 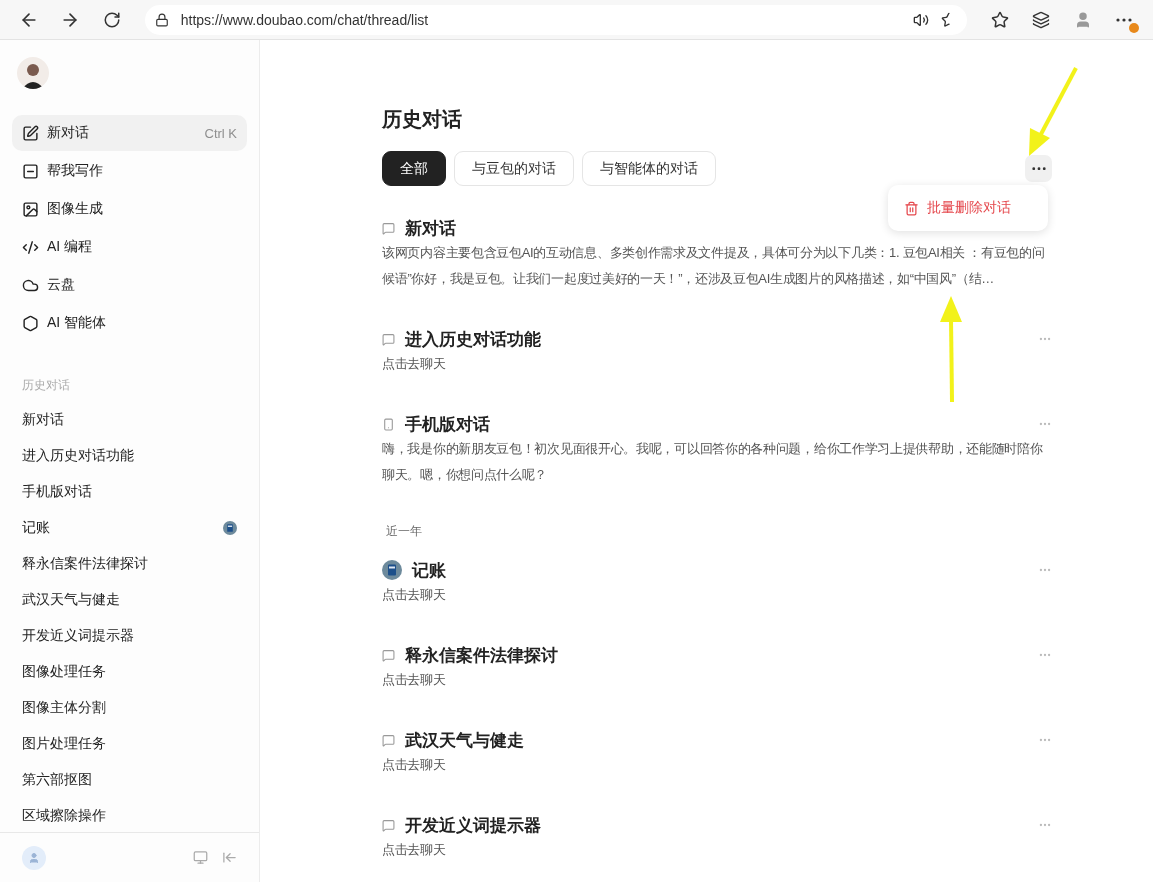 What do you see at coordinates (129, 815) in the screenshot?
I see `history-item: 区域擦除操作` at bounding box center [129, 815].